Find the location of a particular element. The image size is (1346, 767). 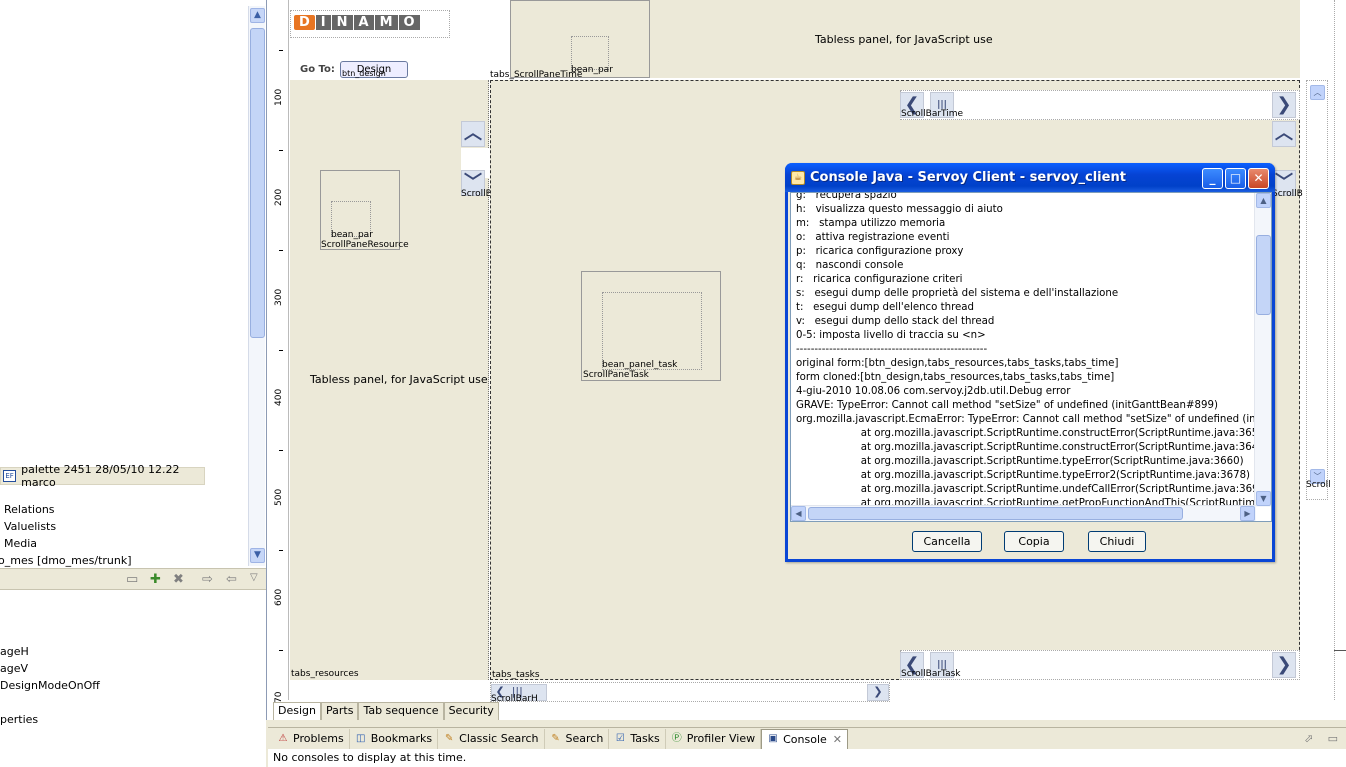

tree-item-valuelists: Valuelists is located at coordinates (30, 526).